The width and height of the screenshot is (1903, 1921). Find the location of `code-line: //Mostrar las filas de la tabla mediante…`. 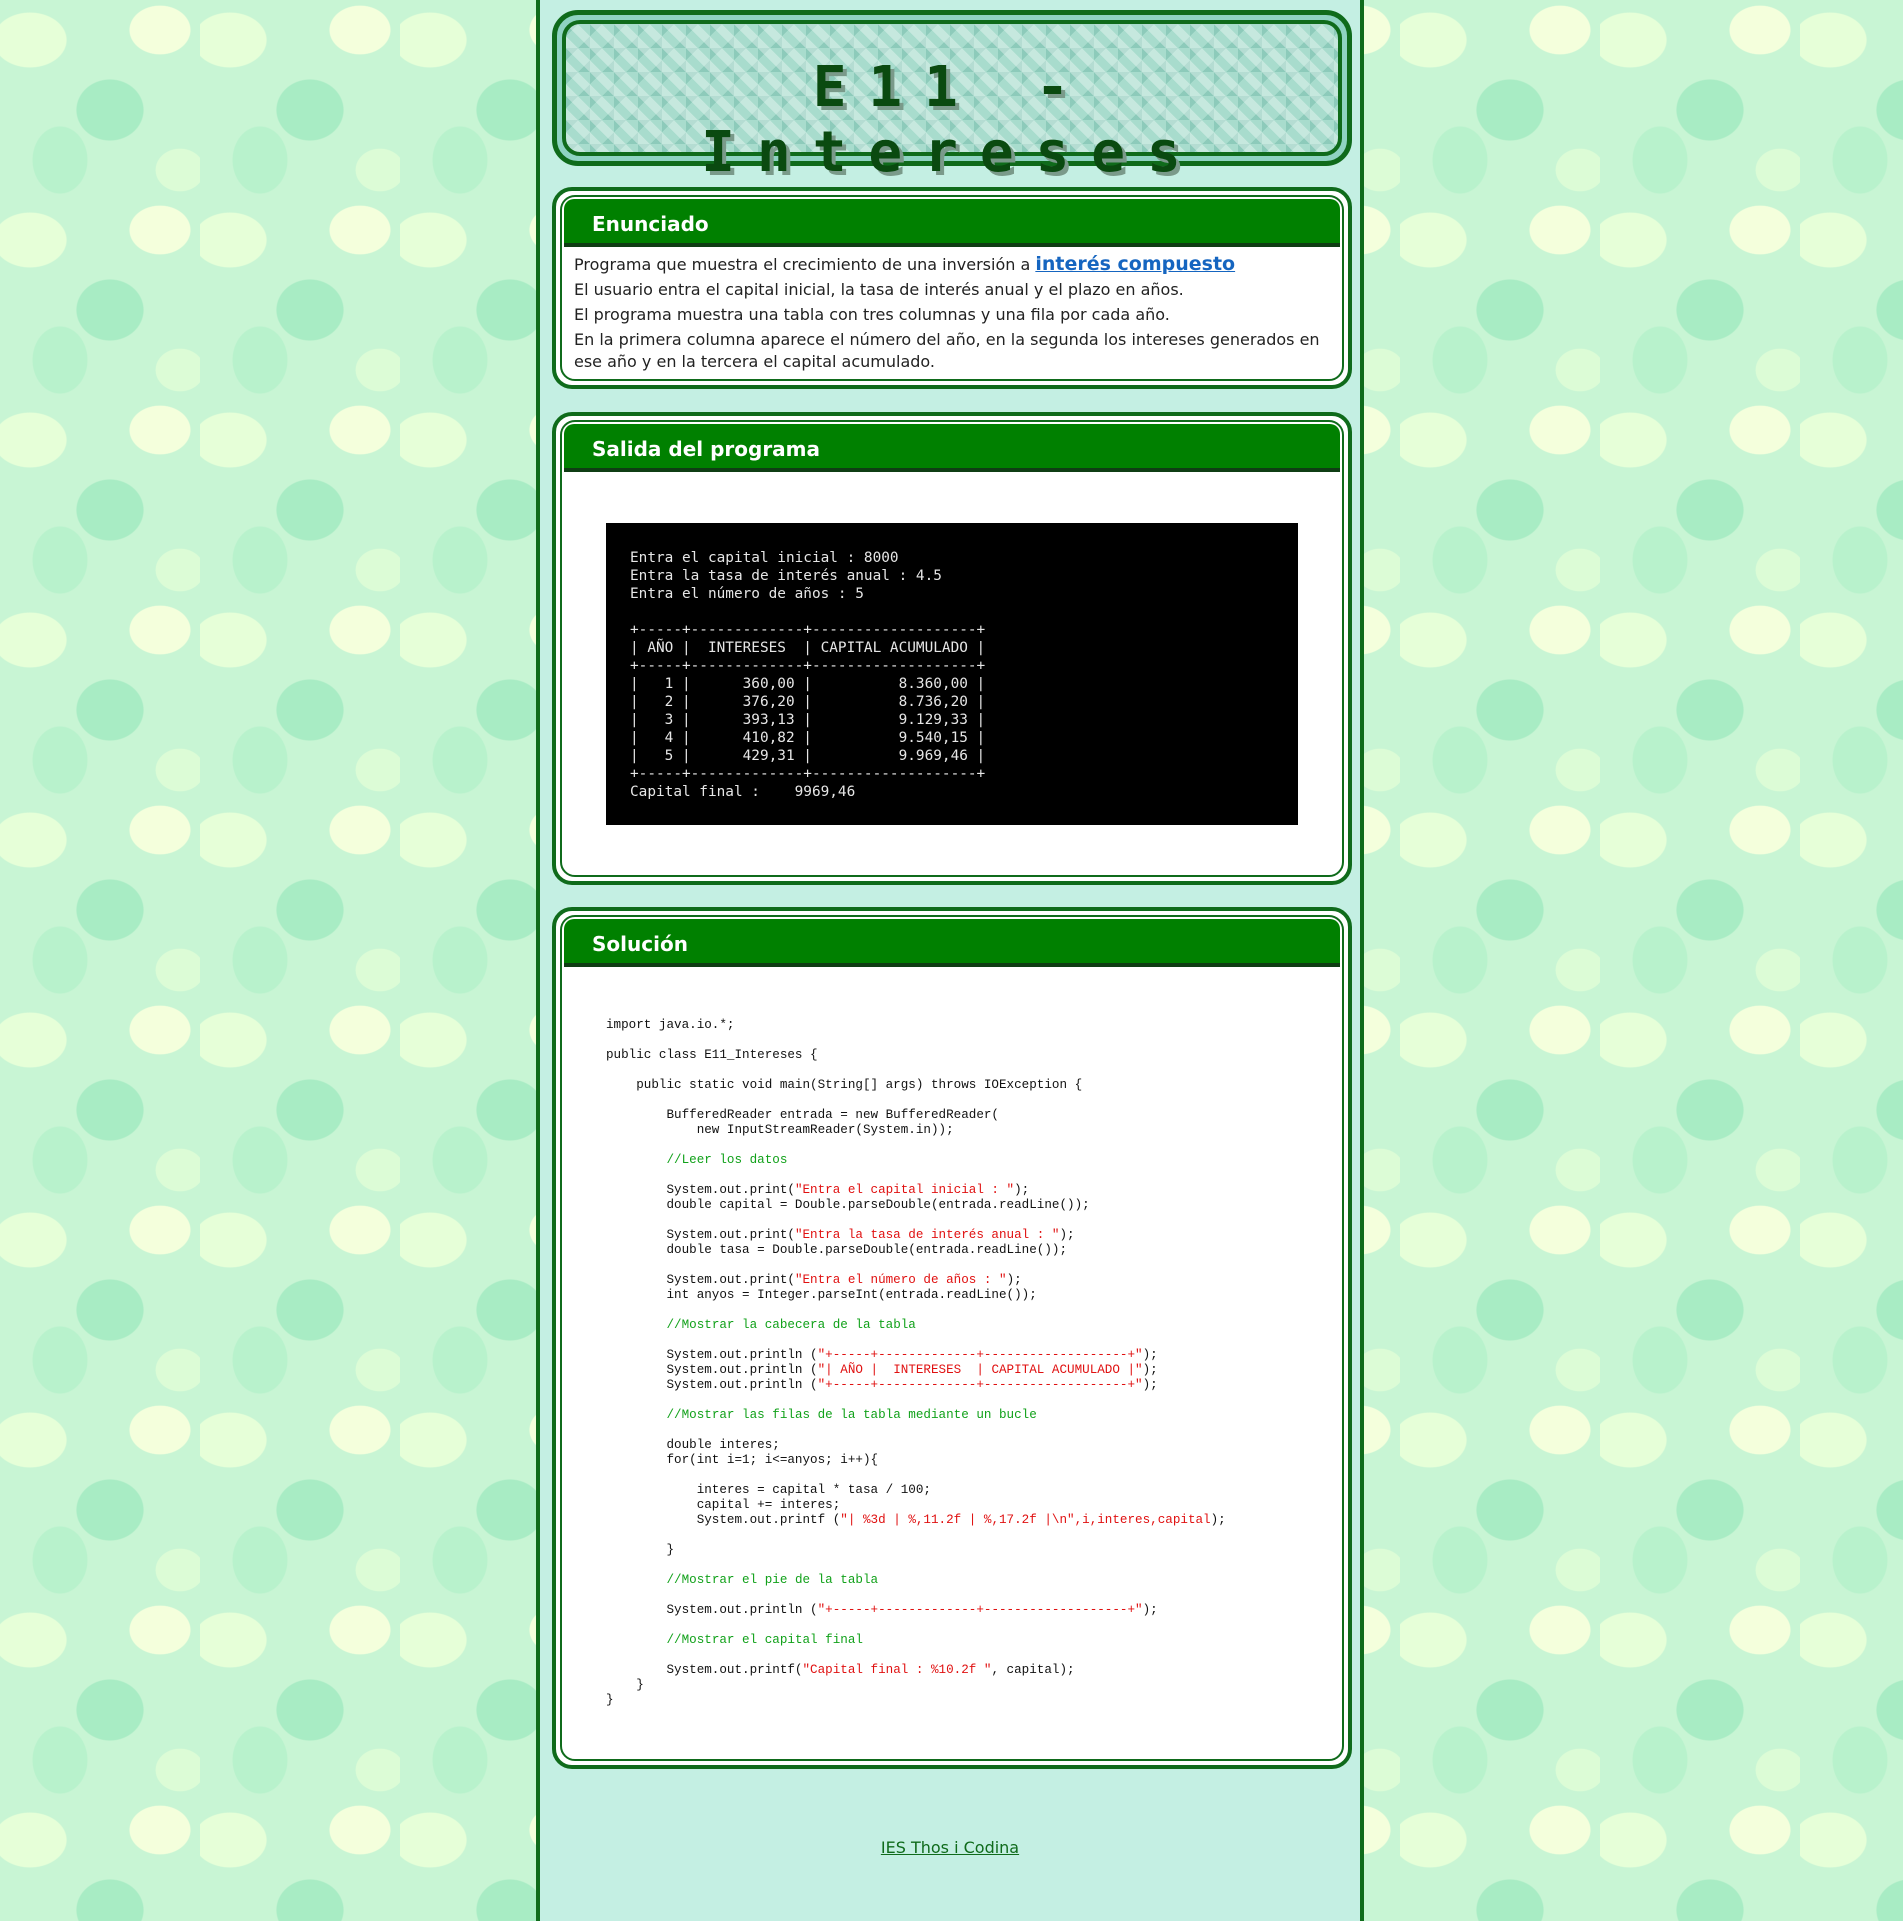

code-line: //Mostrar las filas de la tabla mediante… is located at coordinates (851, 1415).